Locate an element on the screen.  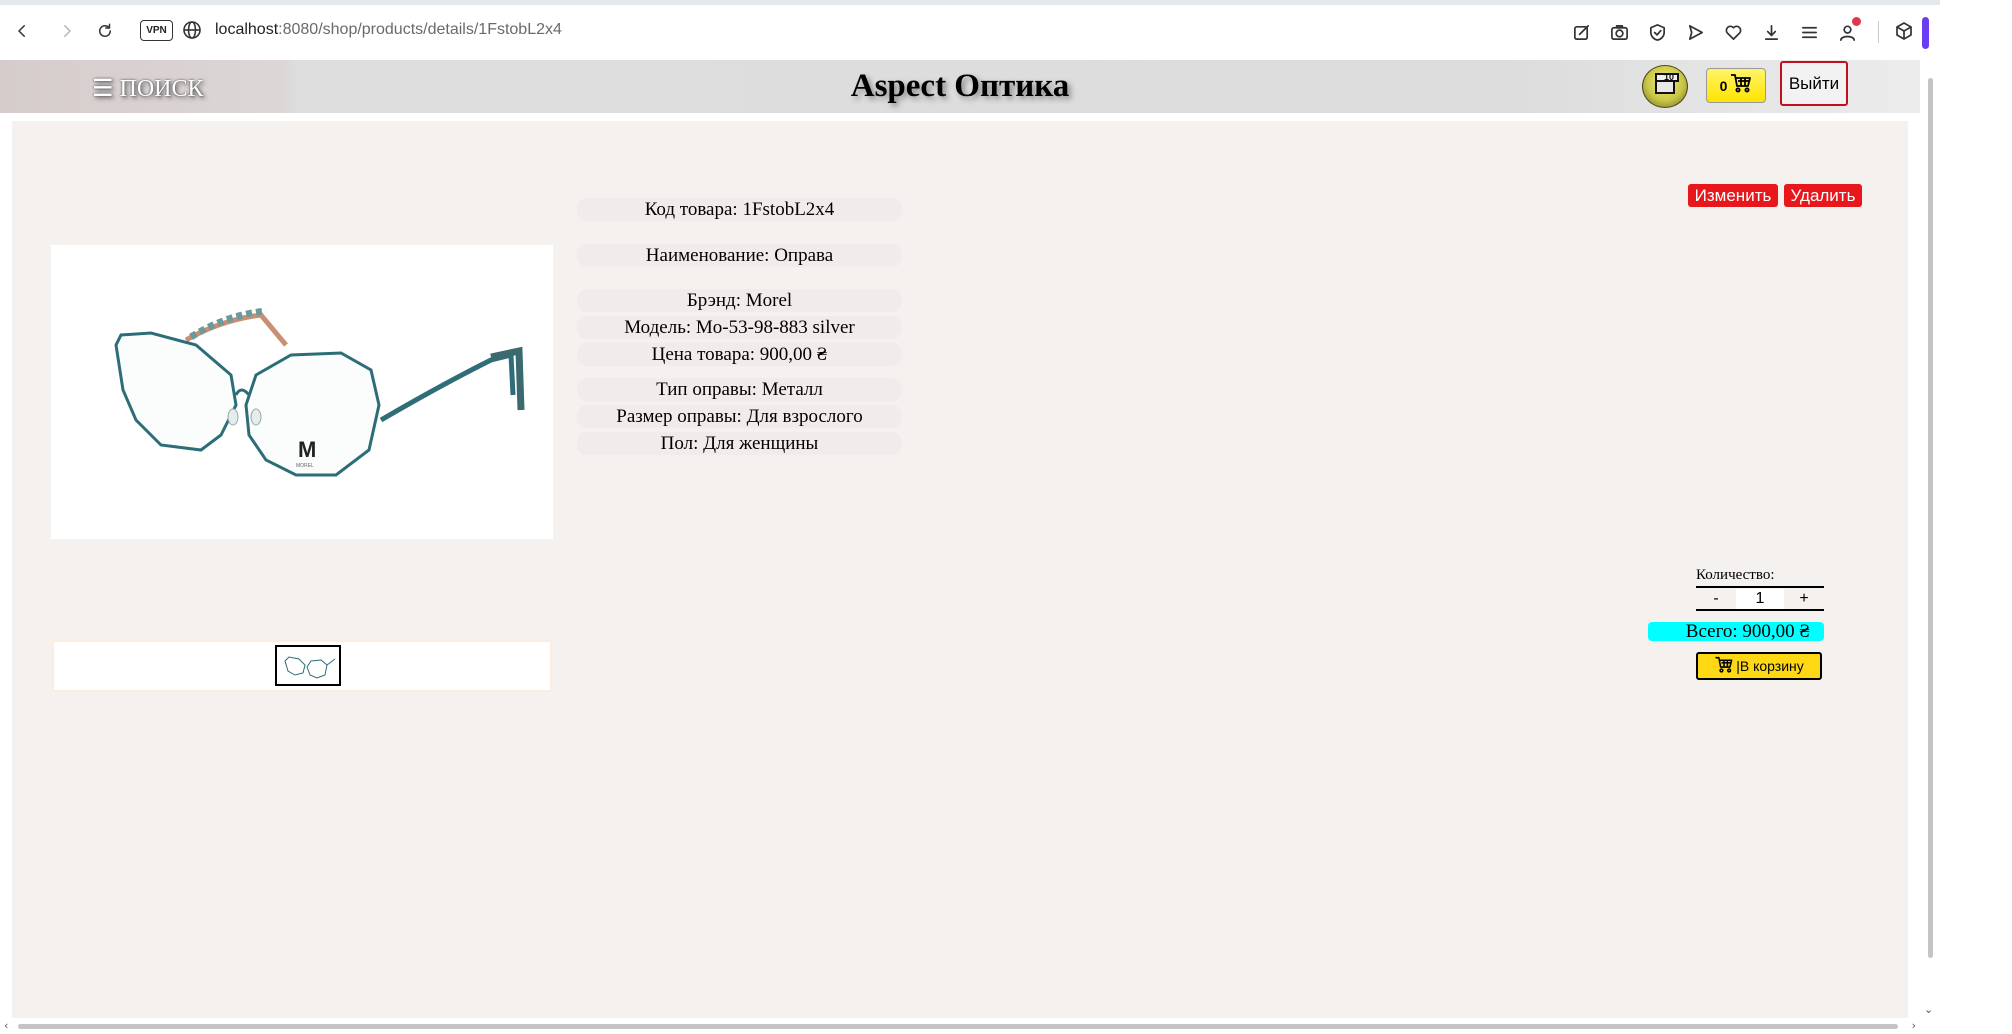
cart-button: 0 is located at coordinates (1736, 85).